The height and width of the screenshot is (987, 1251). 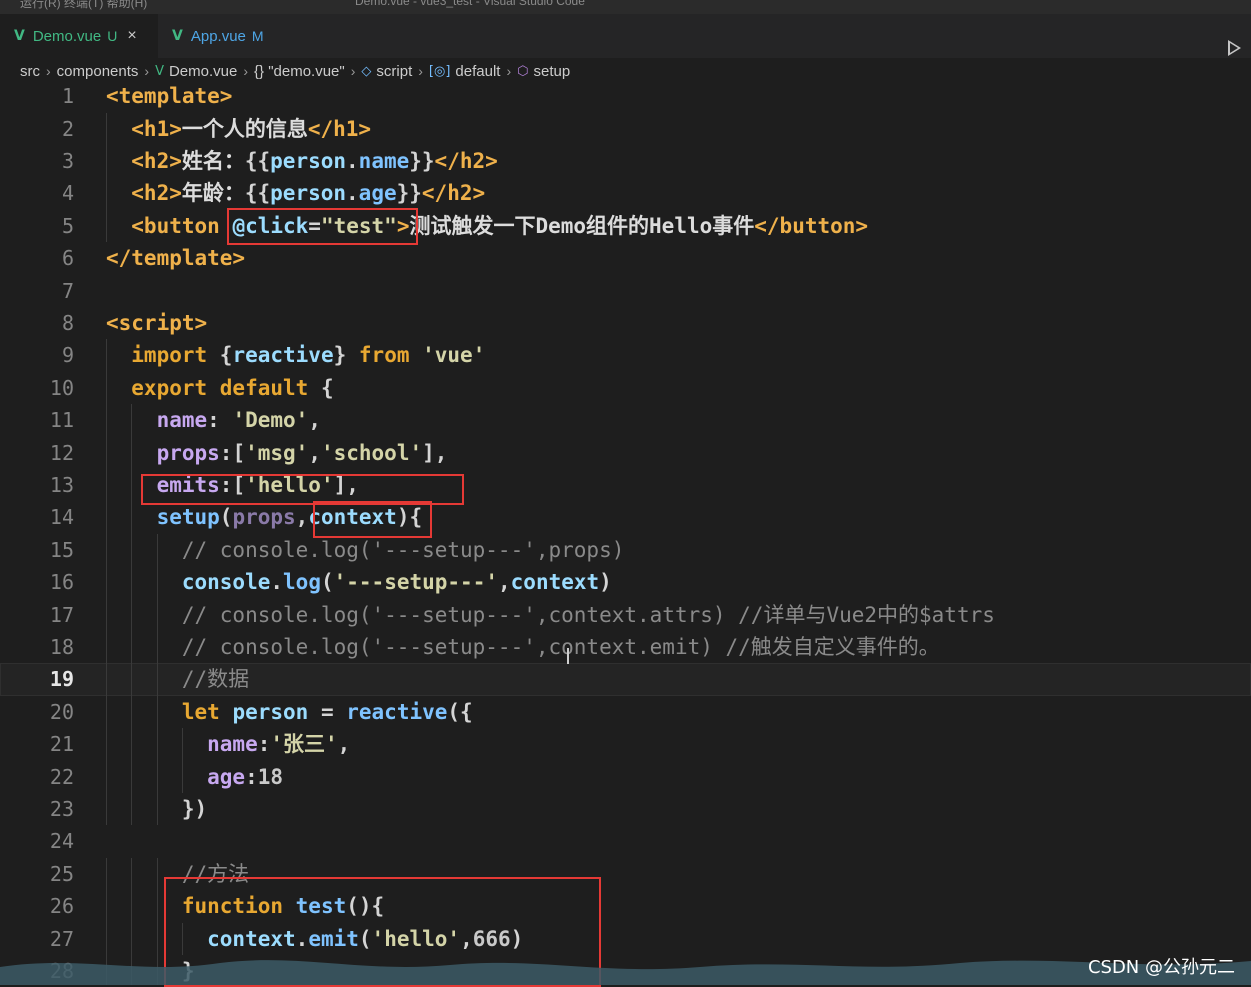 What do you see at coordinates (98, 71) in the screenshot?
I see `breadcrumb-item: components` at bounding box center [98, 71].